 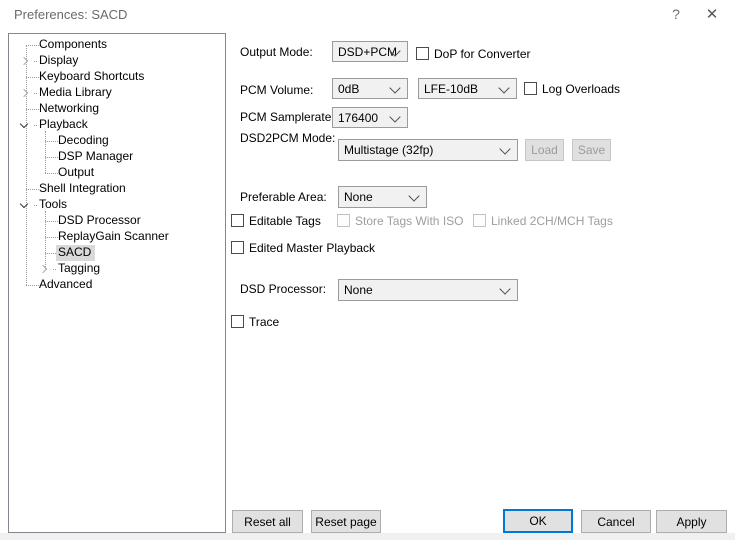 What do you see at coordinates (69, 108) in the screenshot?
I see `tree-item-label: Networking` at bounding box center [69, 108].